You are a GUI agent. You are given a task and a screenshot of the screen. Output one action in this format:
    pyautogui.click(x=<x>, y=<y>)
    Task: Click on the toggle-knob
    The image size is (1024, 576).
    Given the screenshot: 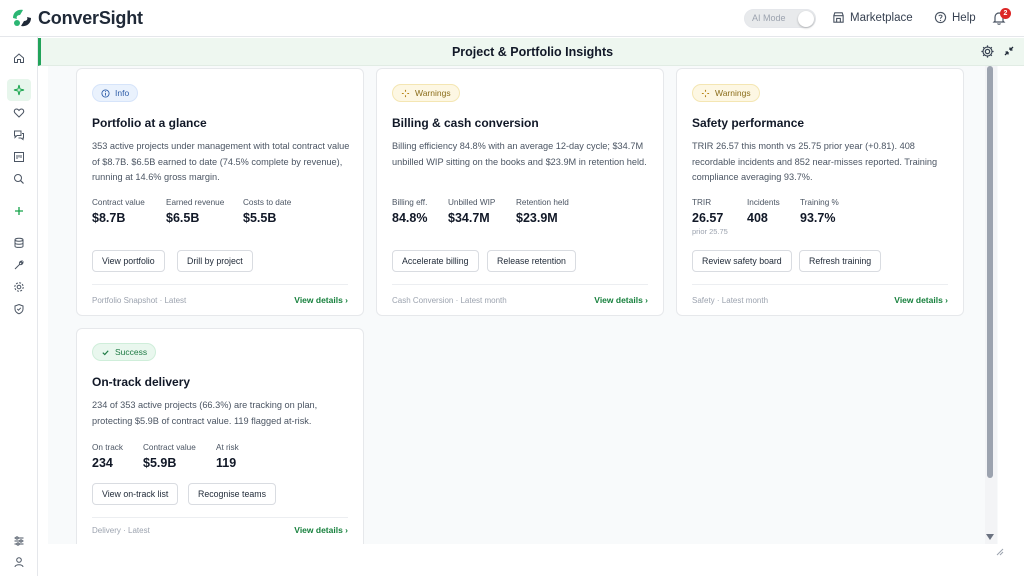 What is the action you would take?
    pyautogui.click(x=806, y=19)
    